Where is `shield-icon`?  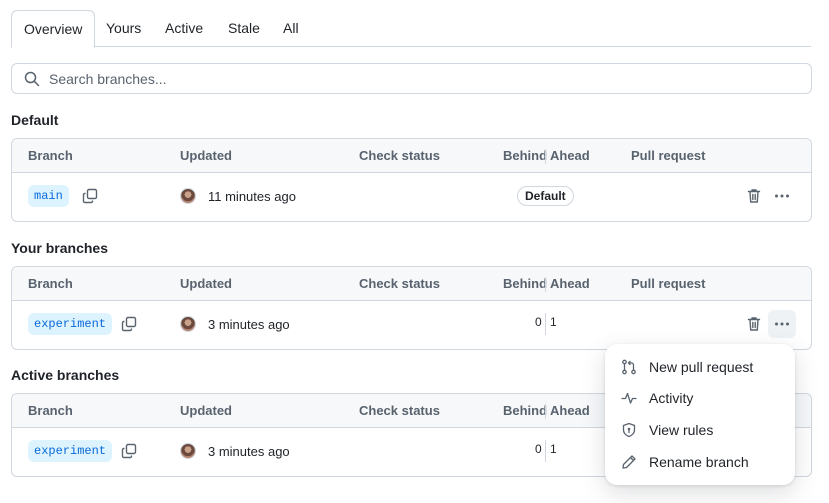
shield-icon is located at coordinates (629, 430).